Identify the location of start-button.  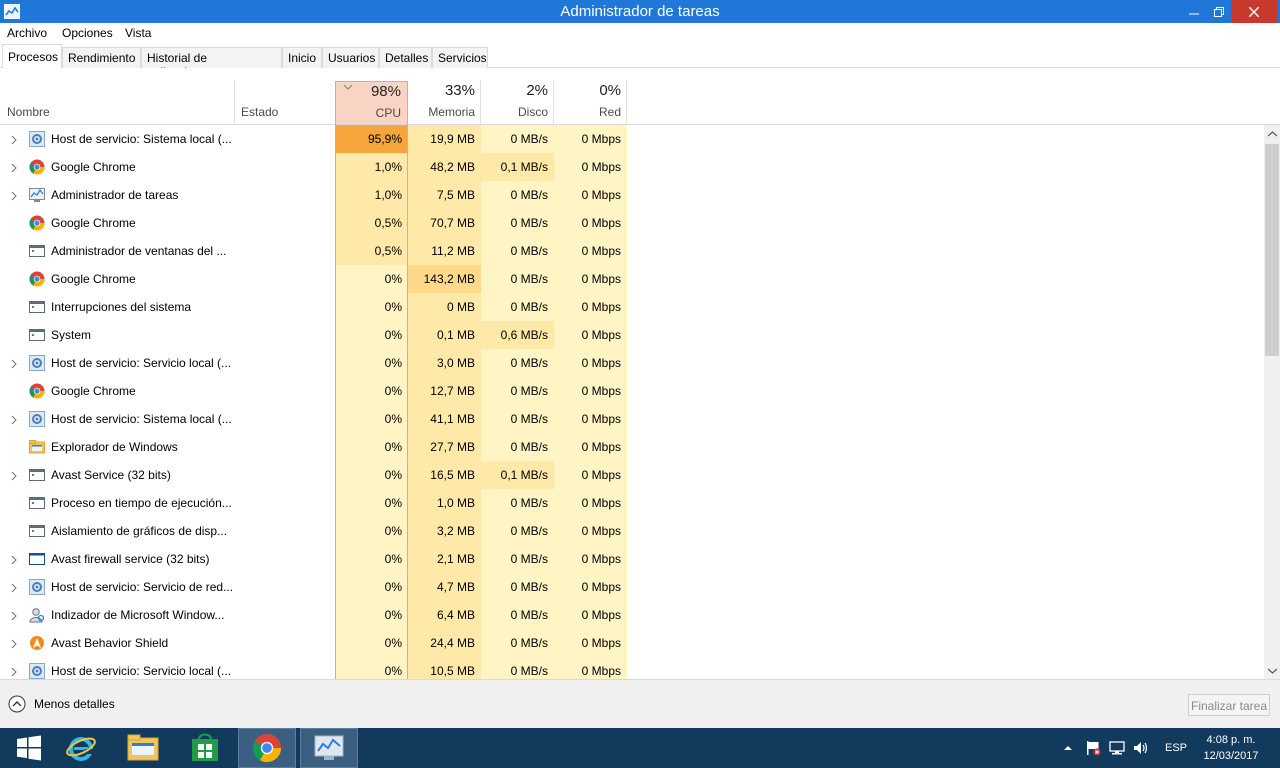
(29, 748).